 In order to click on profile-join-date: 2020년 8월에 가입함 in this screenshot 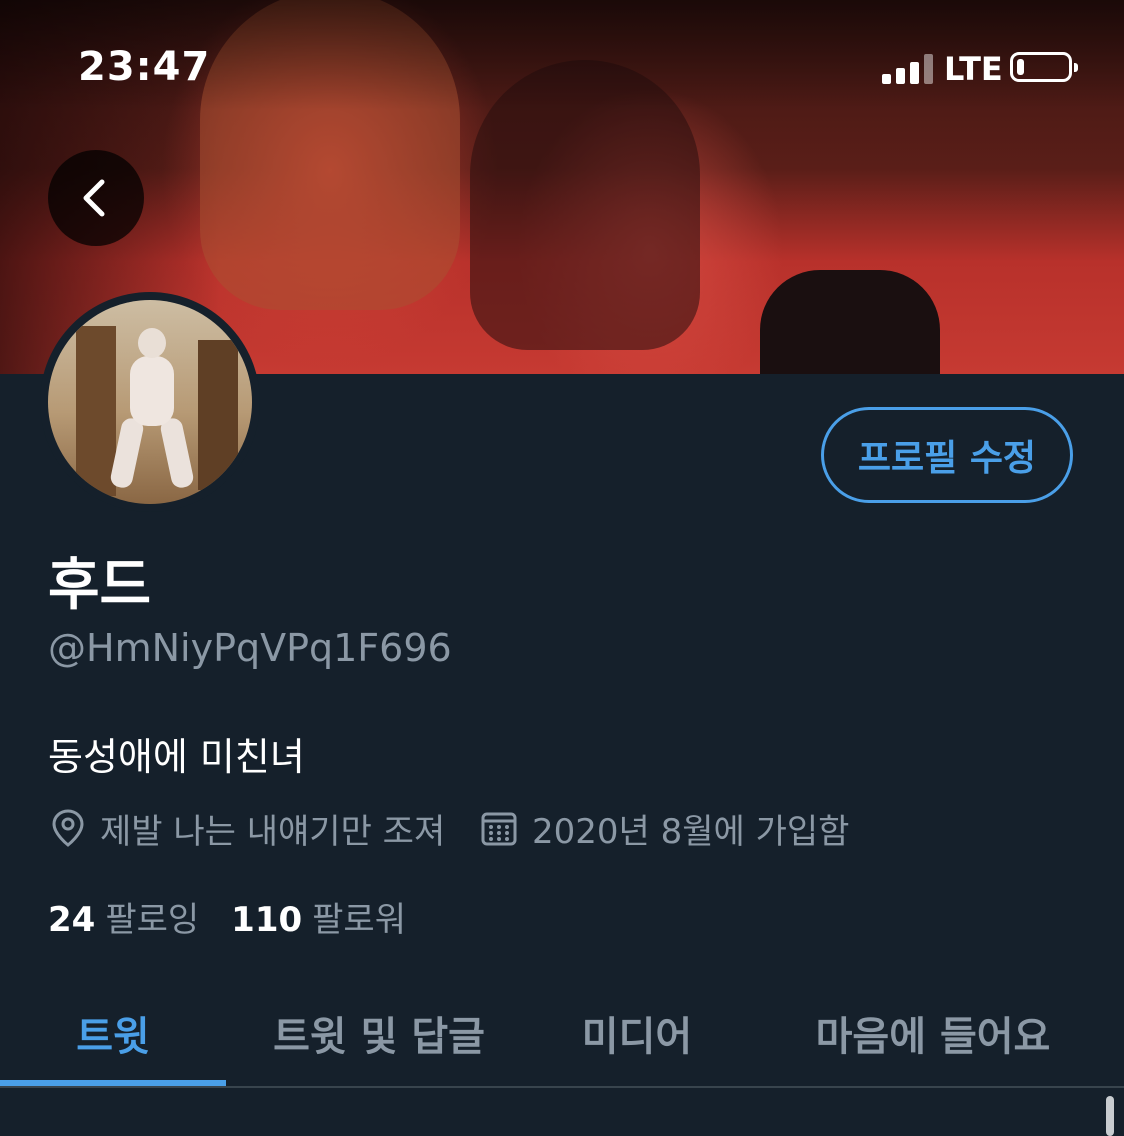, I will do `click(665, 829)`.